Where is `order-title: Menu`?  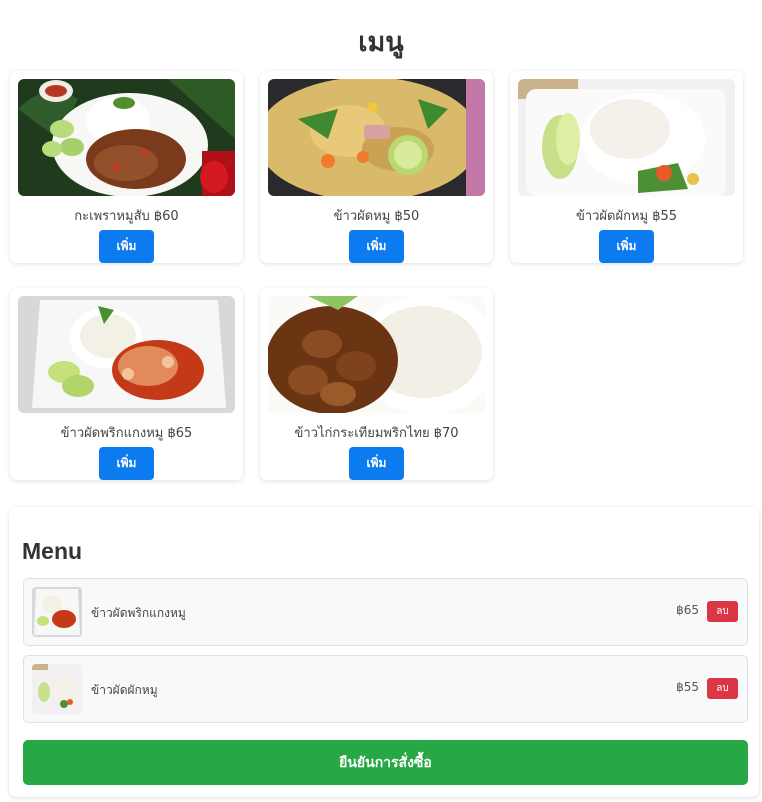 order-title: Menu is located at coordinates (52, 551).